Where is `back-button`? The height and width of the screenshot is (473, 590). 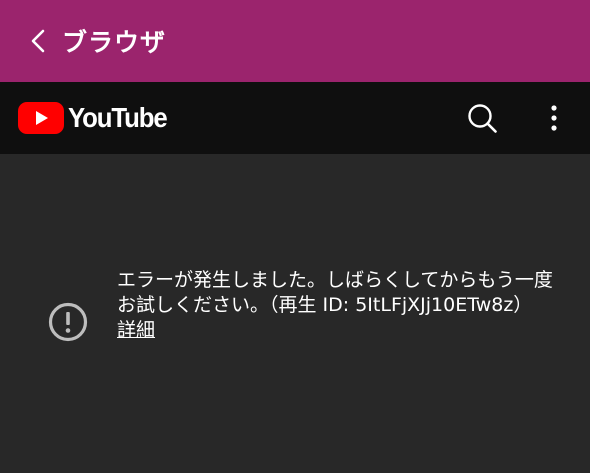
back-button is located at coordinates (38, 41).